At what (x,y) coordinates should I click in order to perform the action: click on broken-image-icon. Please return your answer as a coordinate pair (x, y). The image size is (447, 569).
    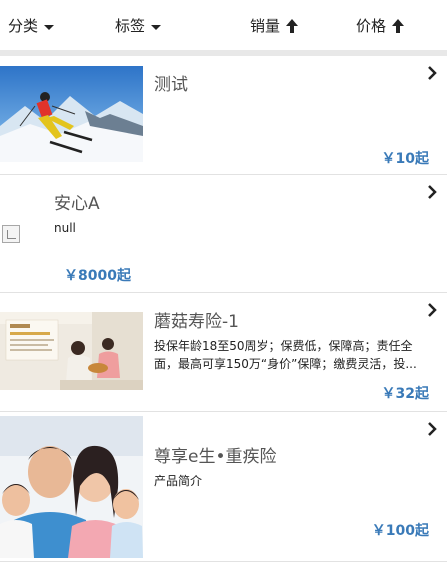
    Looking at the image, I should click on (11, 234).